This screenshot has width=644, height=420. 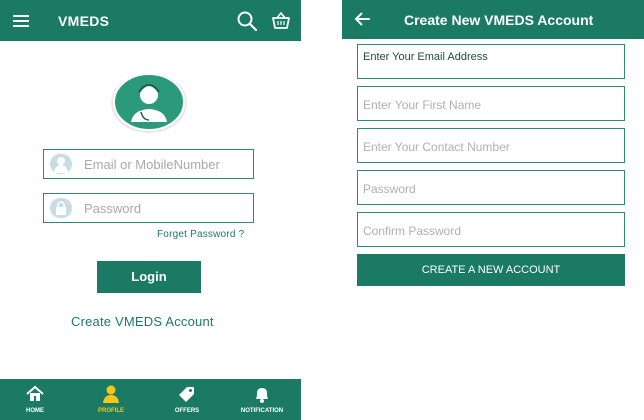 What do you see at coordinates (491, 103) in the screenshot?
I see `first-name-field: Enter Your First Name` at bounding box center [491, 103].